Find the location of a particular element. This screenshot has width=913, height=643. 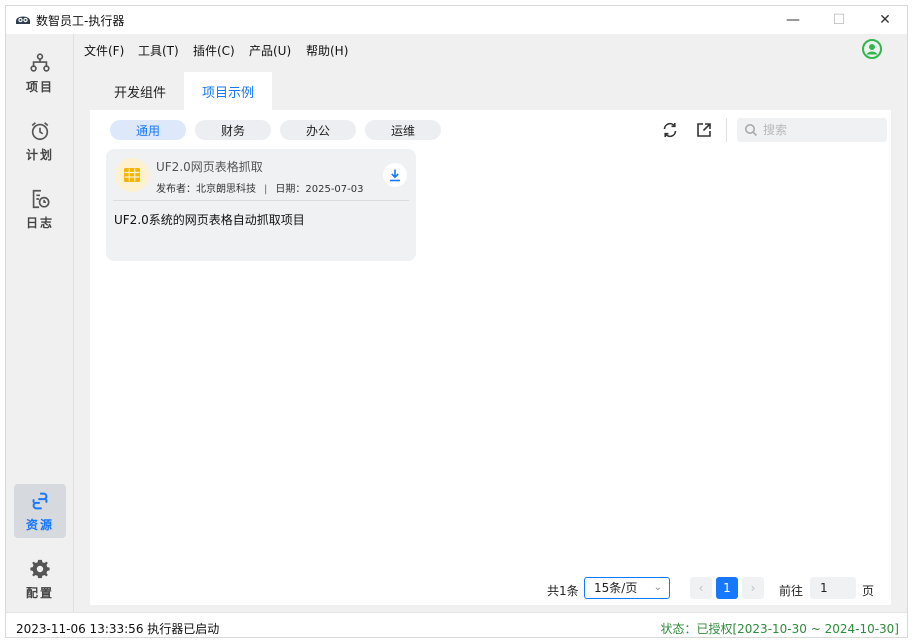

search-icon is located at coordinates (751, 130).